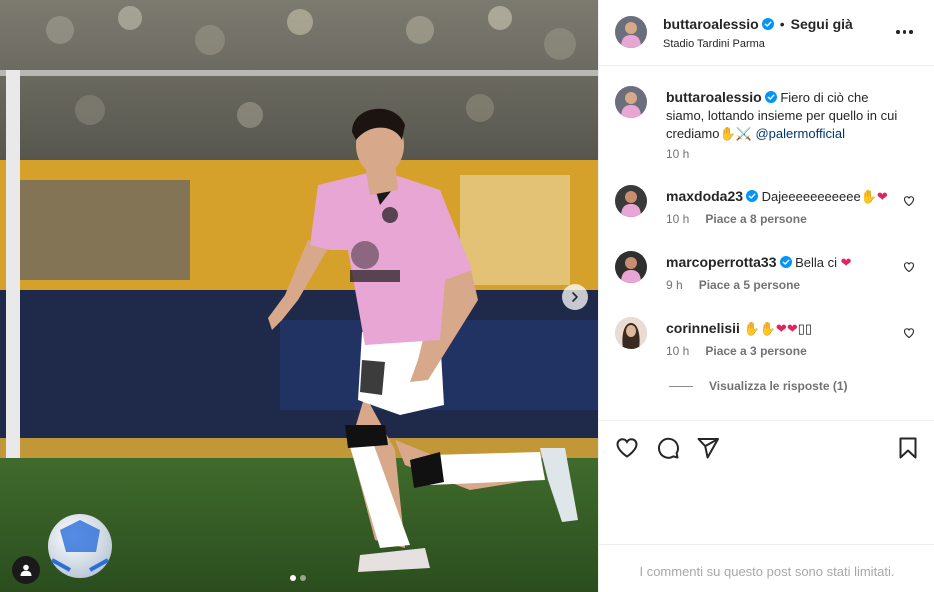 The width and height of the screenshot is (934, 592). I want to click on carousel-indicator, so click(298, 578).